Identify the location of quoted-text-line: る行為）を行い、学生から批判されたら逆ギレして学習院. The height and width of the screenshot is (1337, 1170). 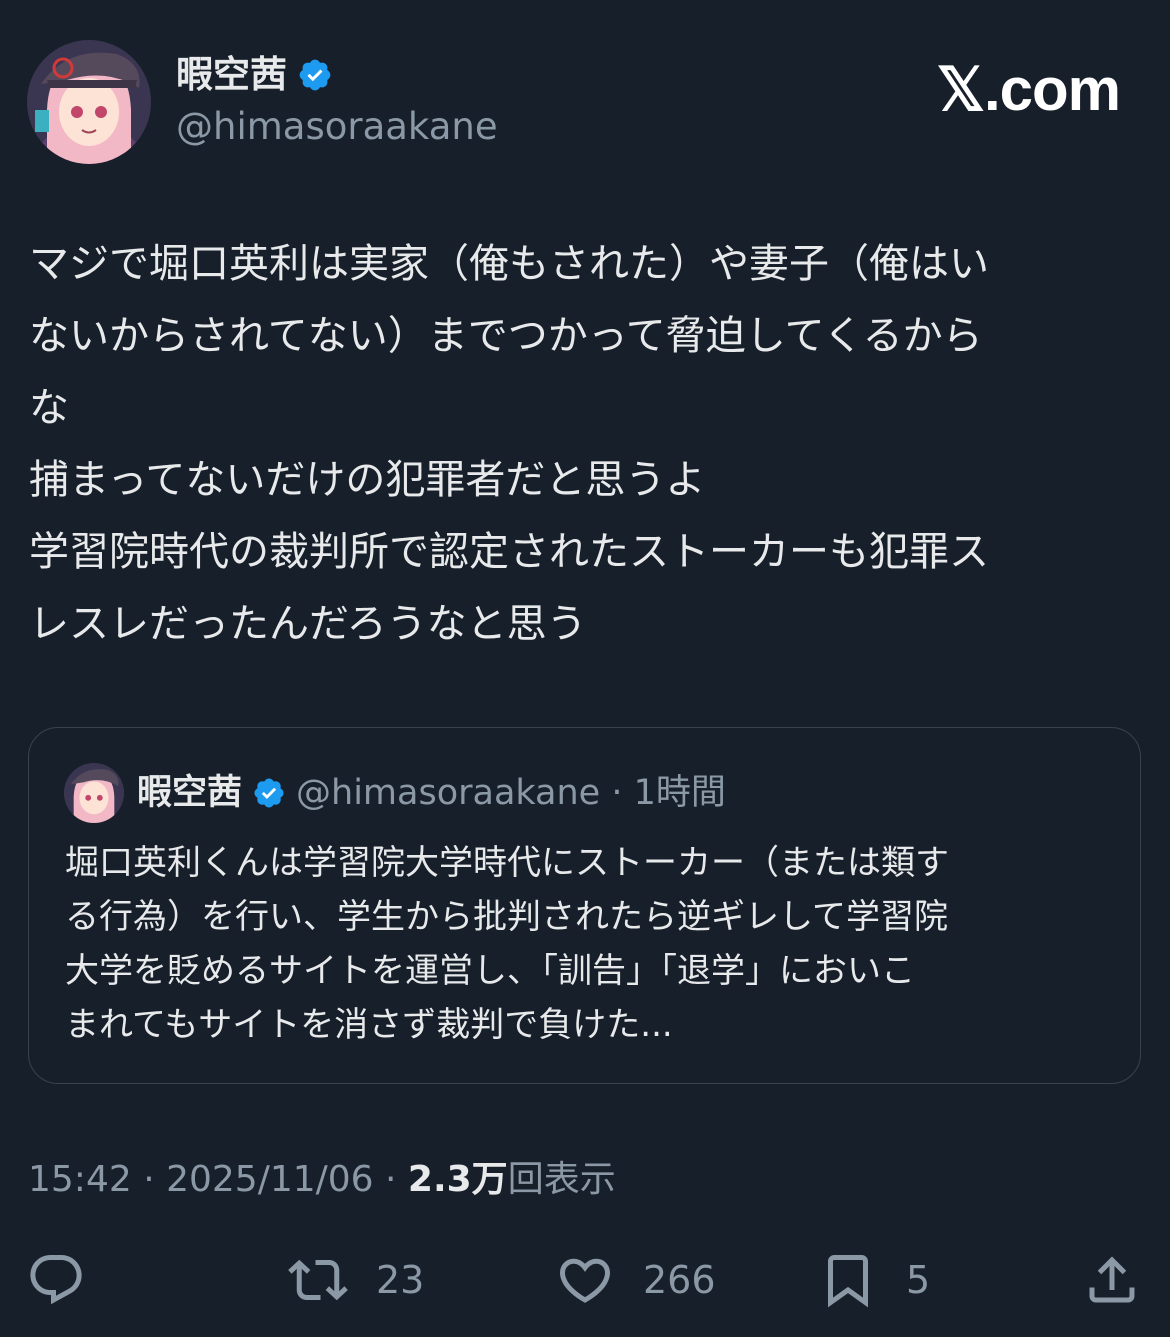
(506, 917).